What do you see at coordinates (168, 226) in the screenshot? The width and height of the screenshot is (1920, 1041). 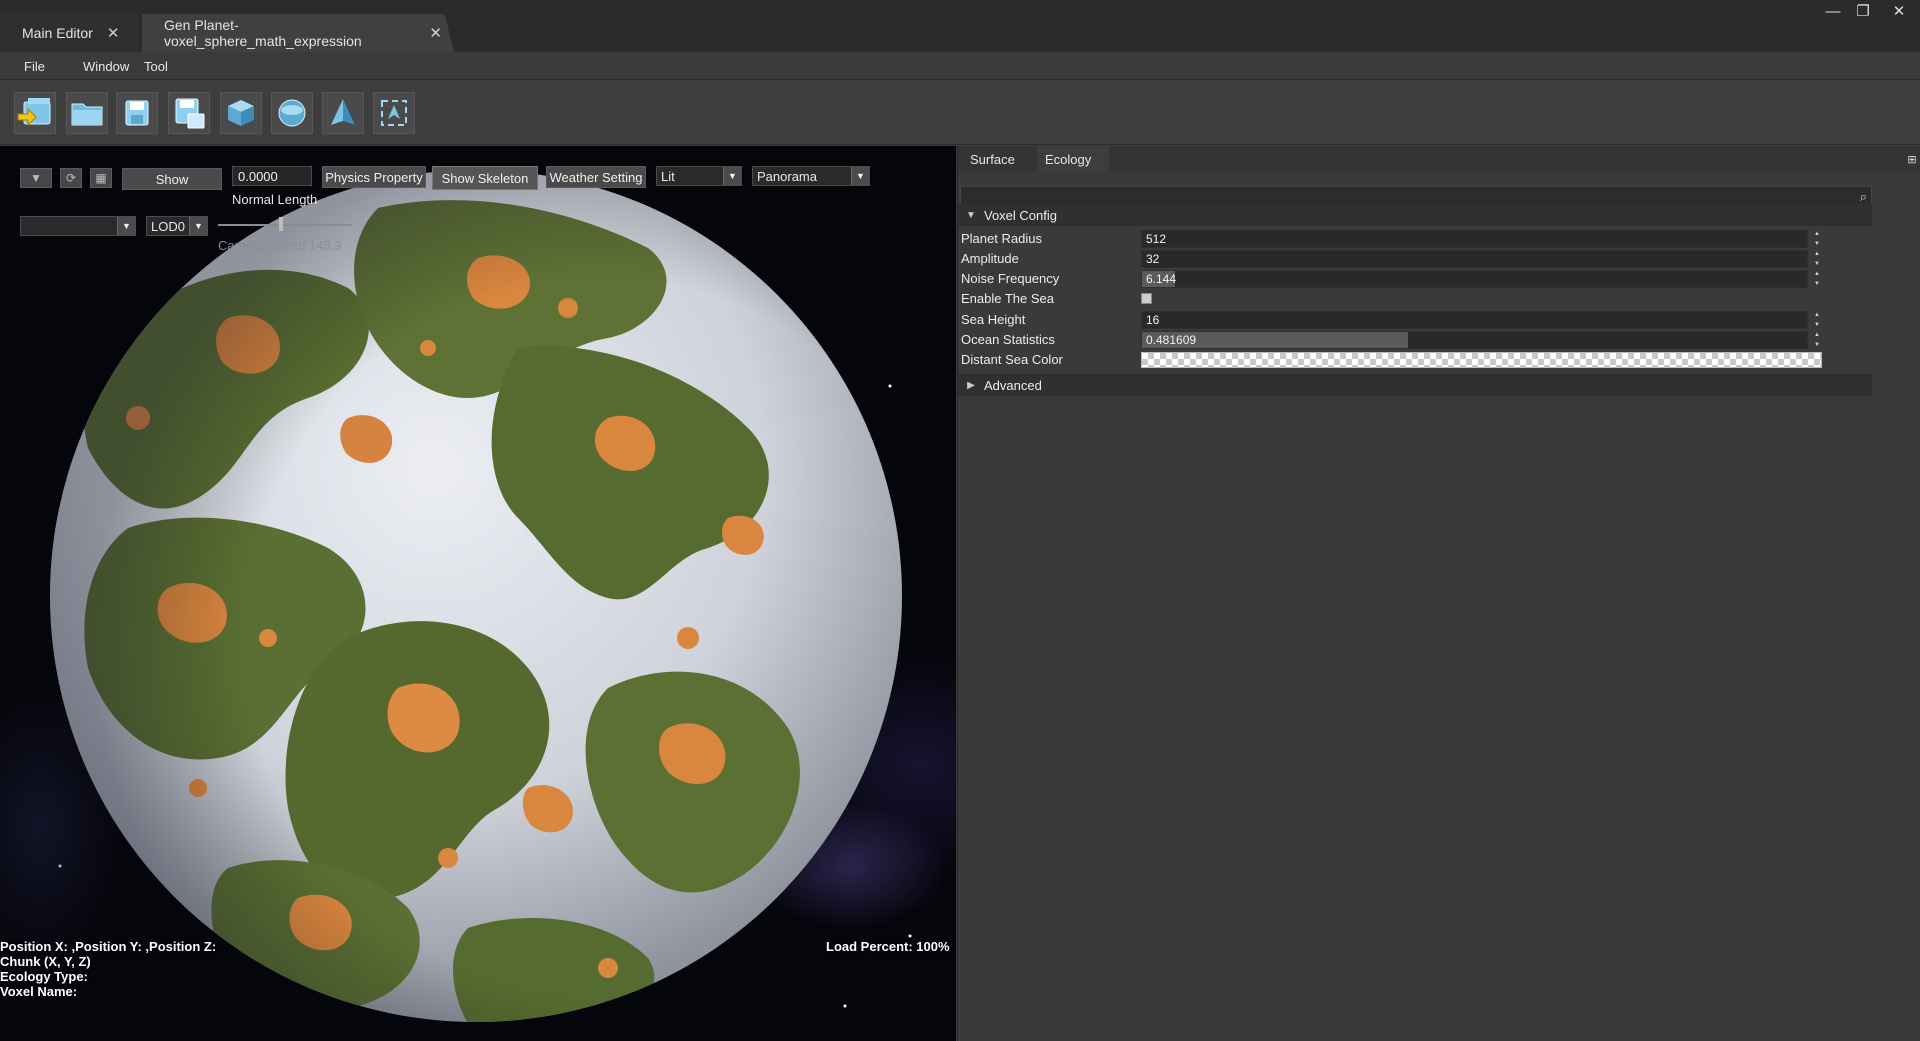 I see `lod-select-value: LOD0` at bounding box center [168, 226].